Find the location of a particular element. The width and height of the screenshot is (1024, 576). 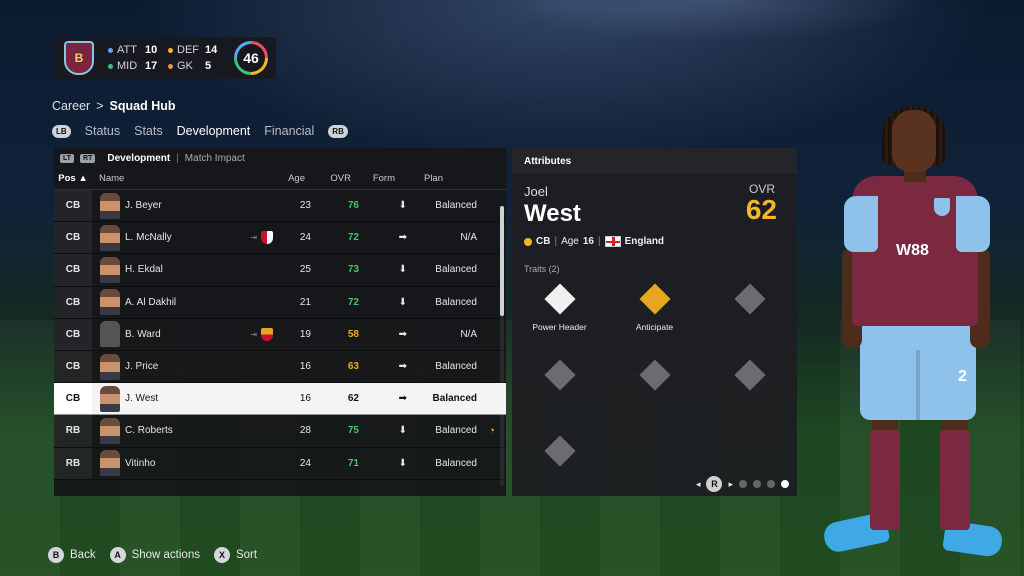

table-header: Pos ▲ Name Age OVR Form Plan is located at coordinates (280, 179).